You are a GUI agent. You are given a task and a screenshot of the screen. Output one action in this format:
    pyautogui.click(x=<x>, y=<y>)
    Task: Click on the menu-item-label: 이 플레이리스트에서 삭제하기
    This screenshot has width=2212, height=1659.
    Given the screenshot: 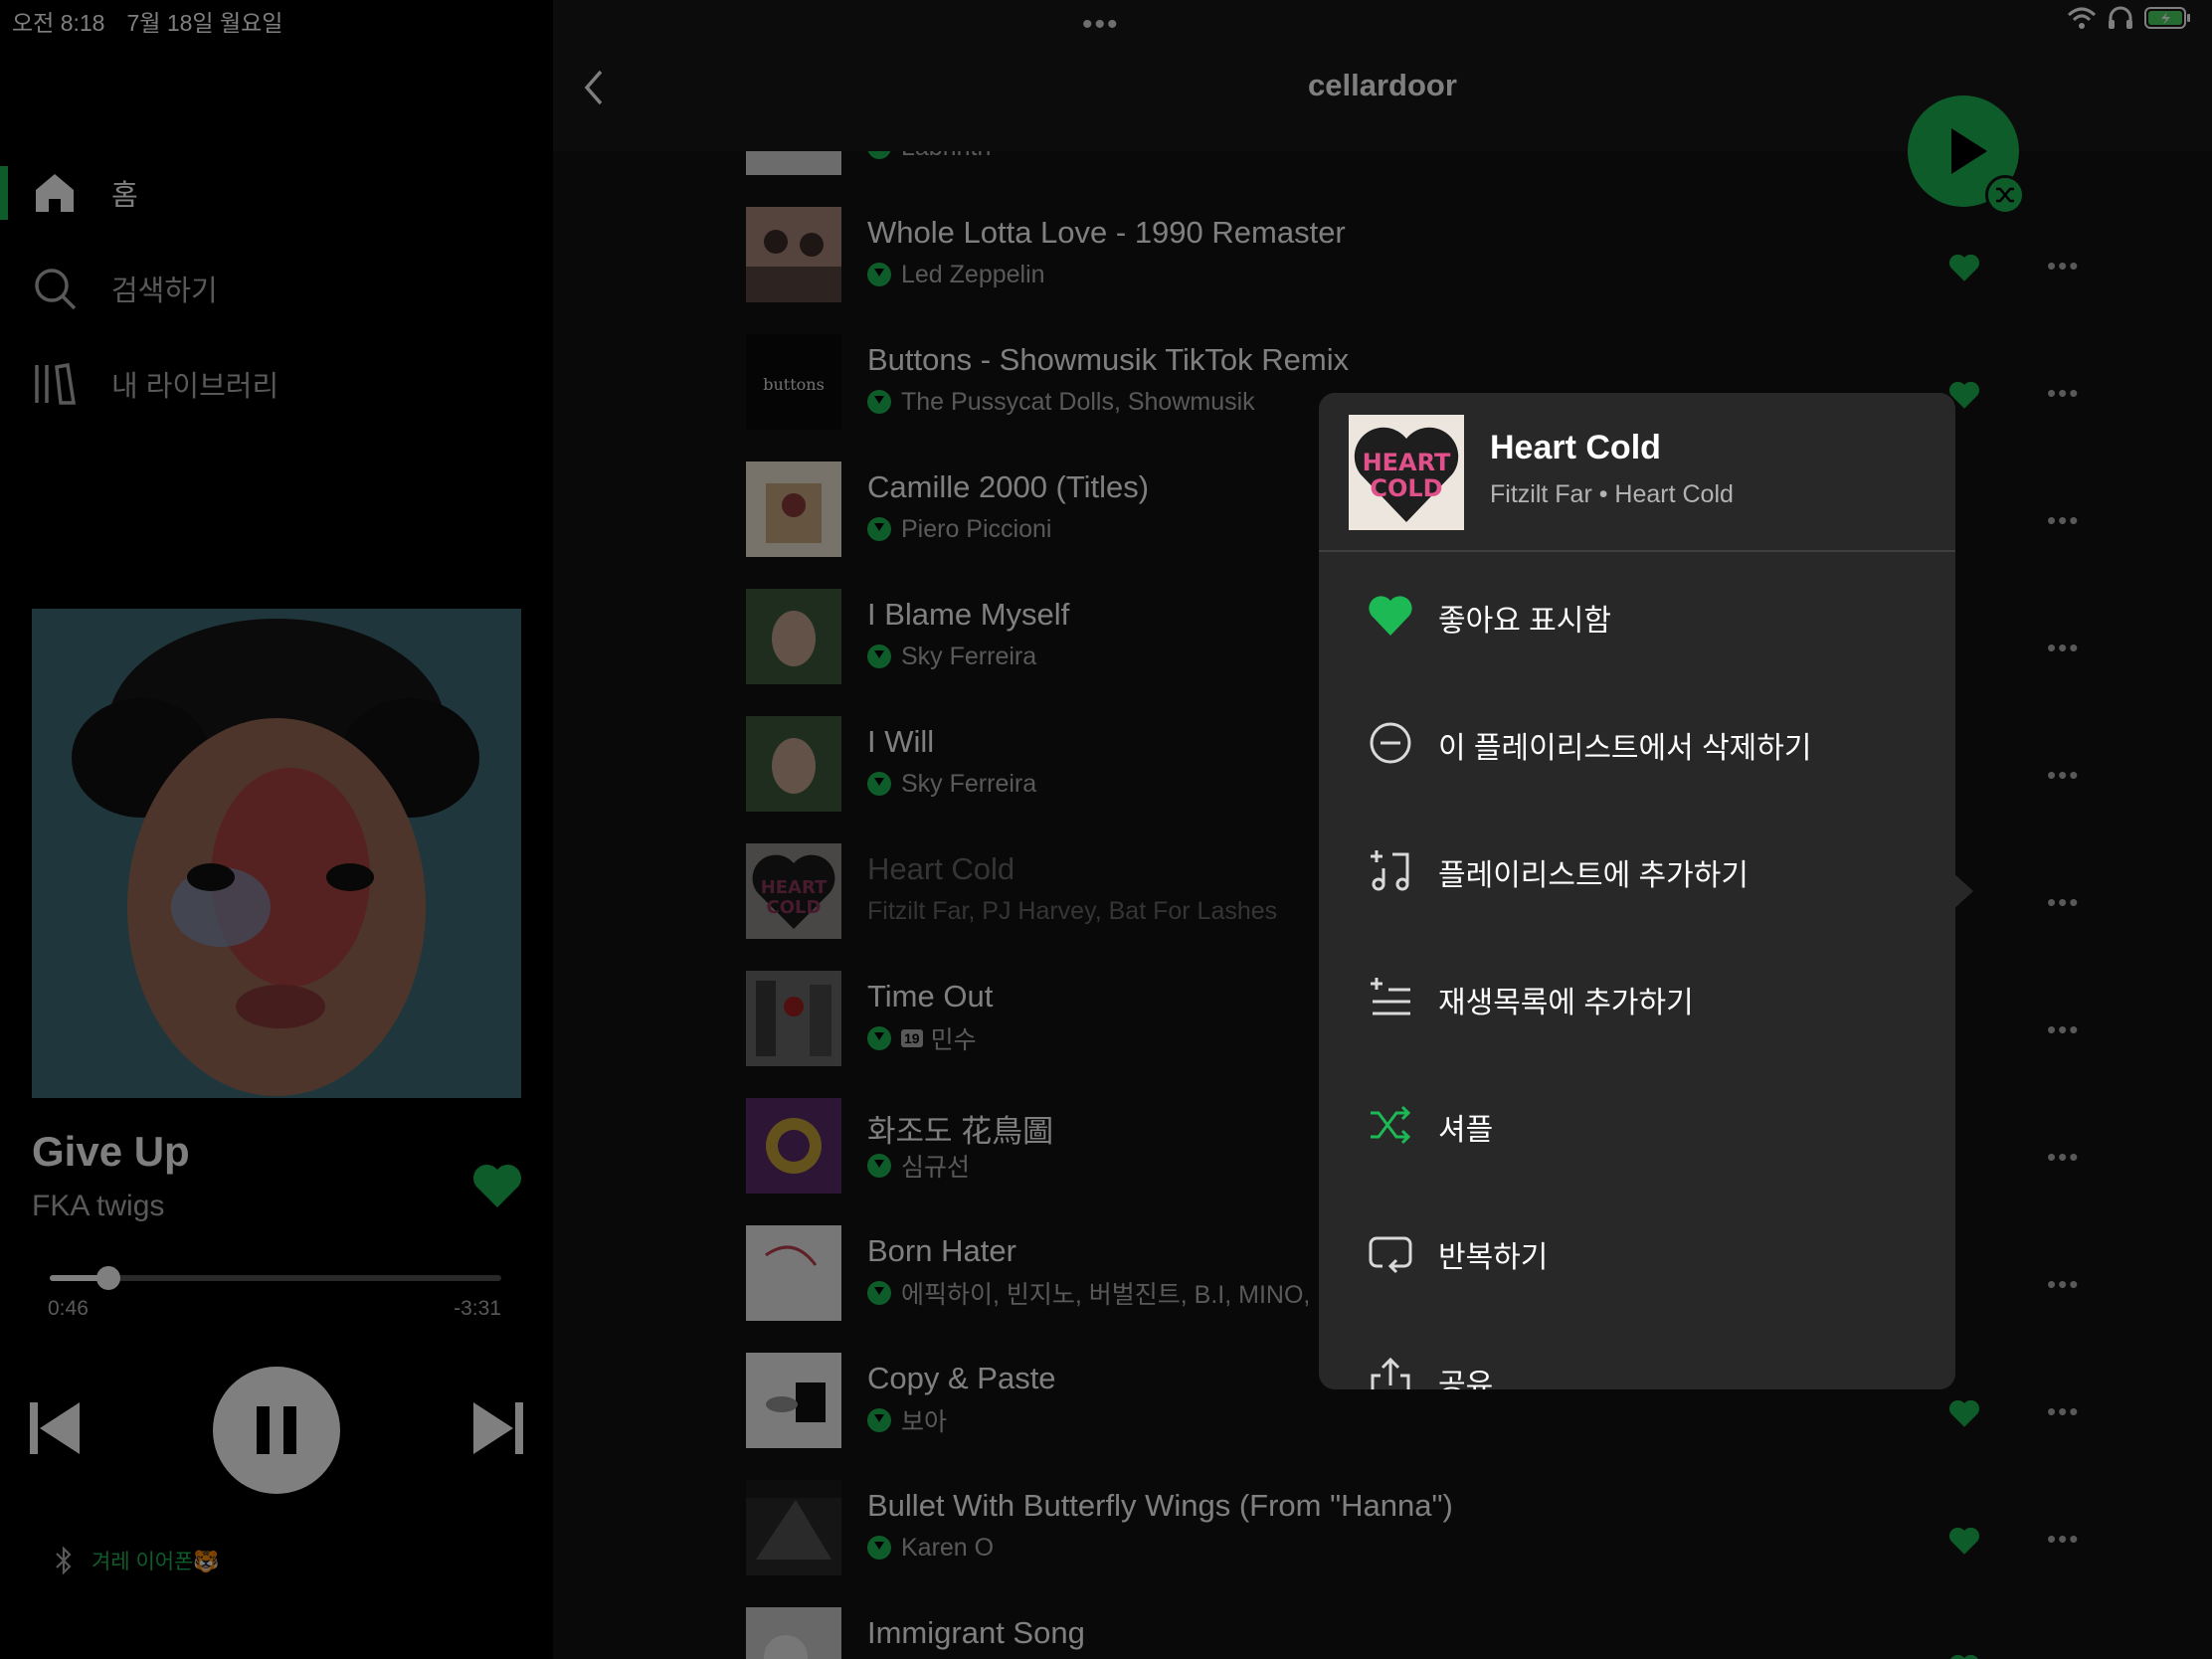 What is the action you would take?
    pyautogui.click(x=1625, y=748)
    